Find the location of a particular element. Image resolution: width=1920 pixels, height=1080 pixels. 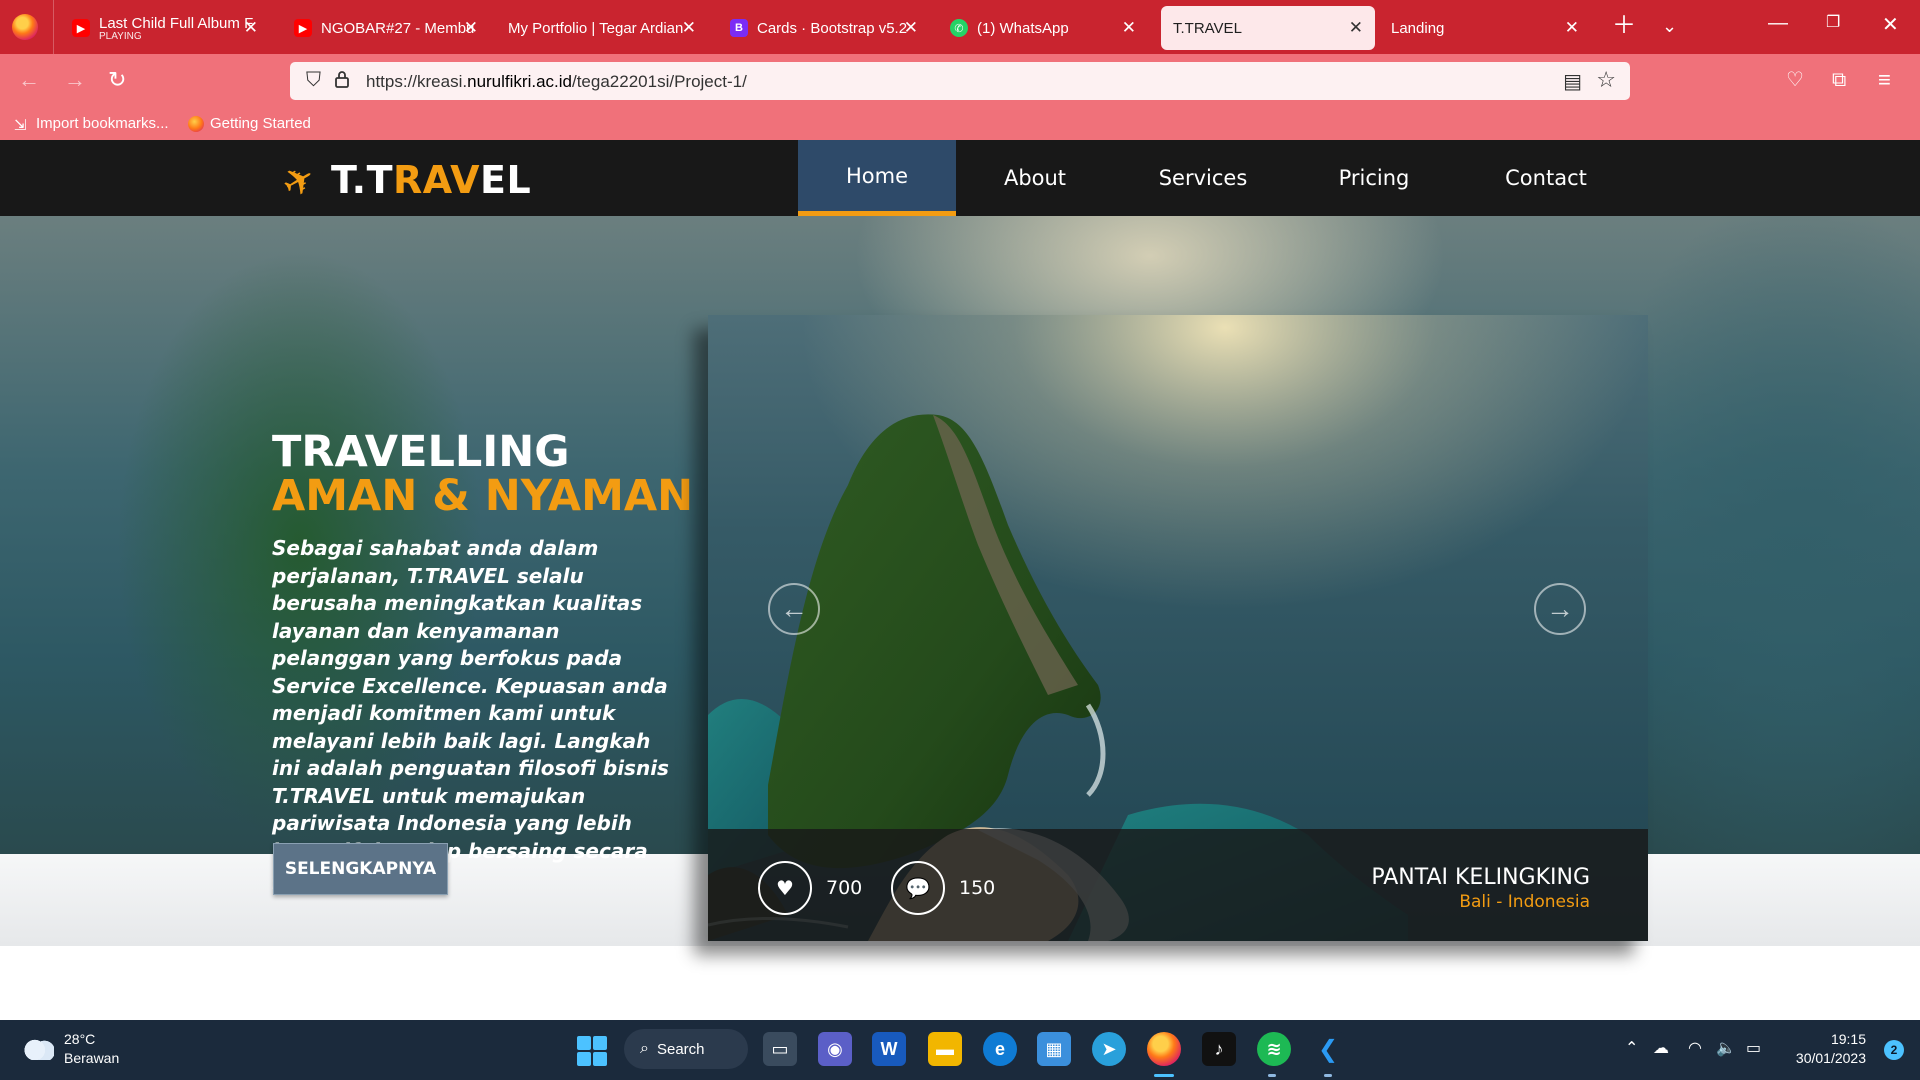

likes-stat: ♥ 700 is located at coordinates (810, 888).